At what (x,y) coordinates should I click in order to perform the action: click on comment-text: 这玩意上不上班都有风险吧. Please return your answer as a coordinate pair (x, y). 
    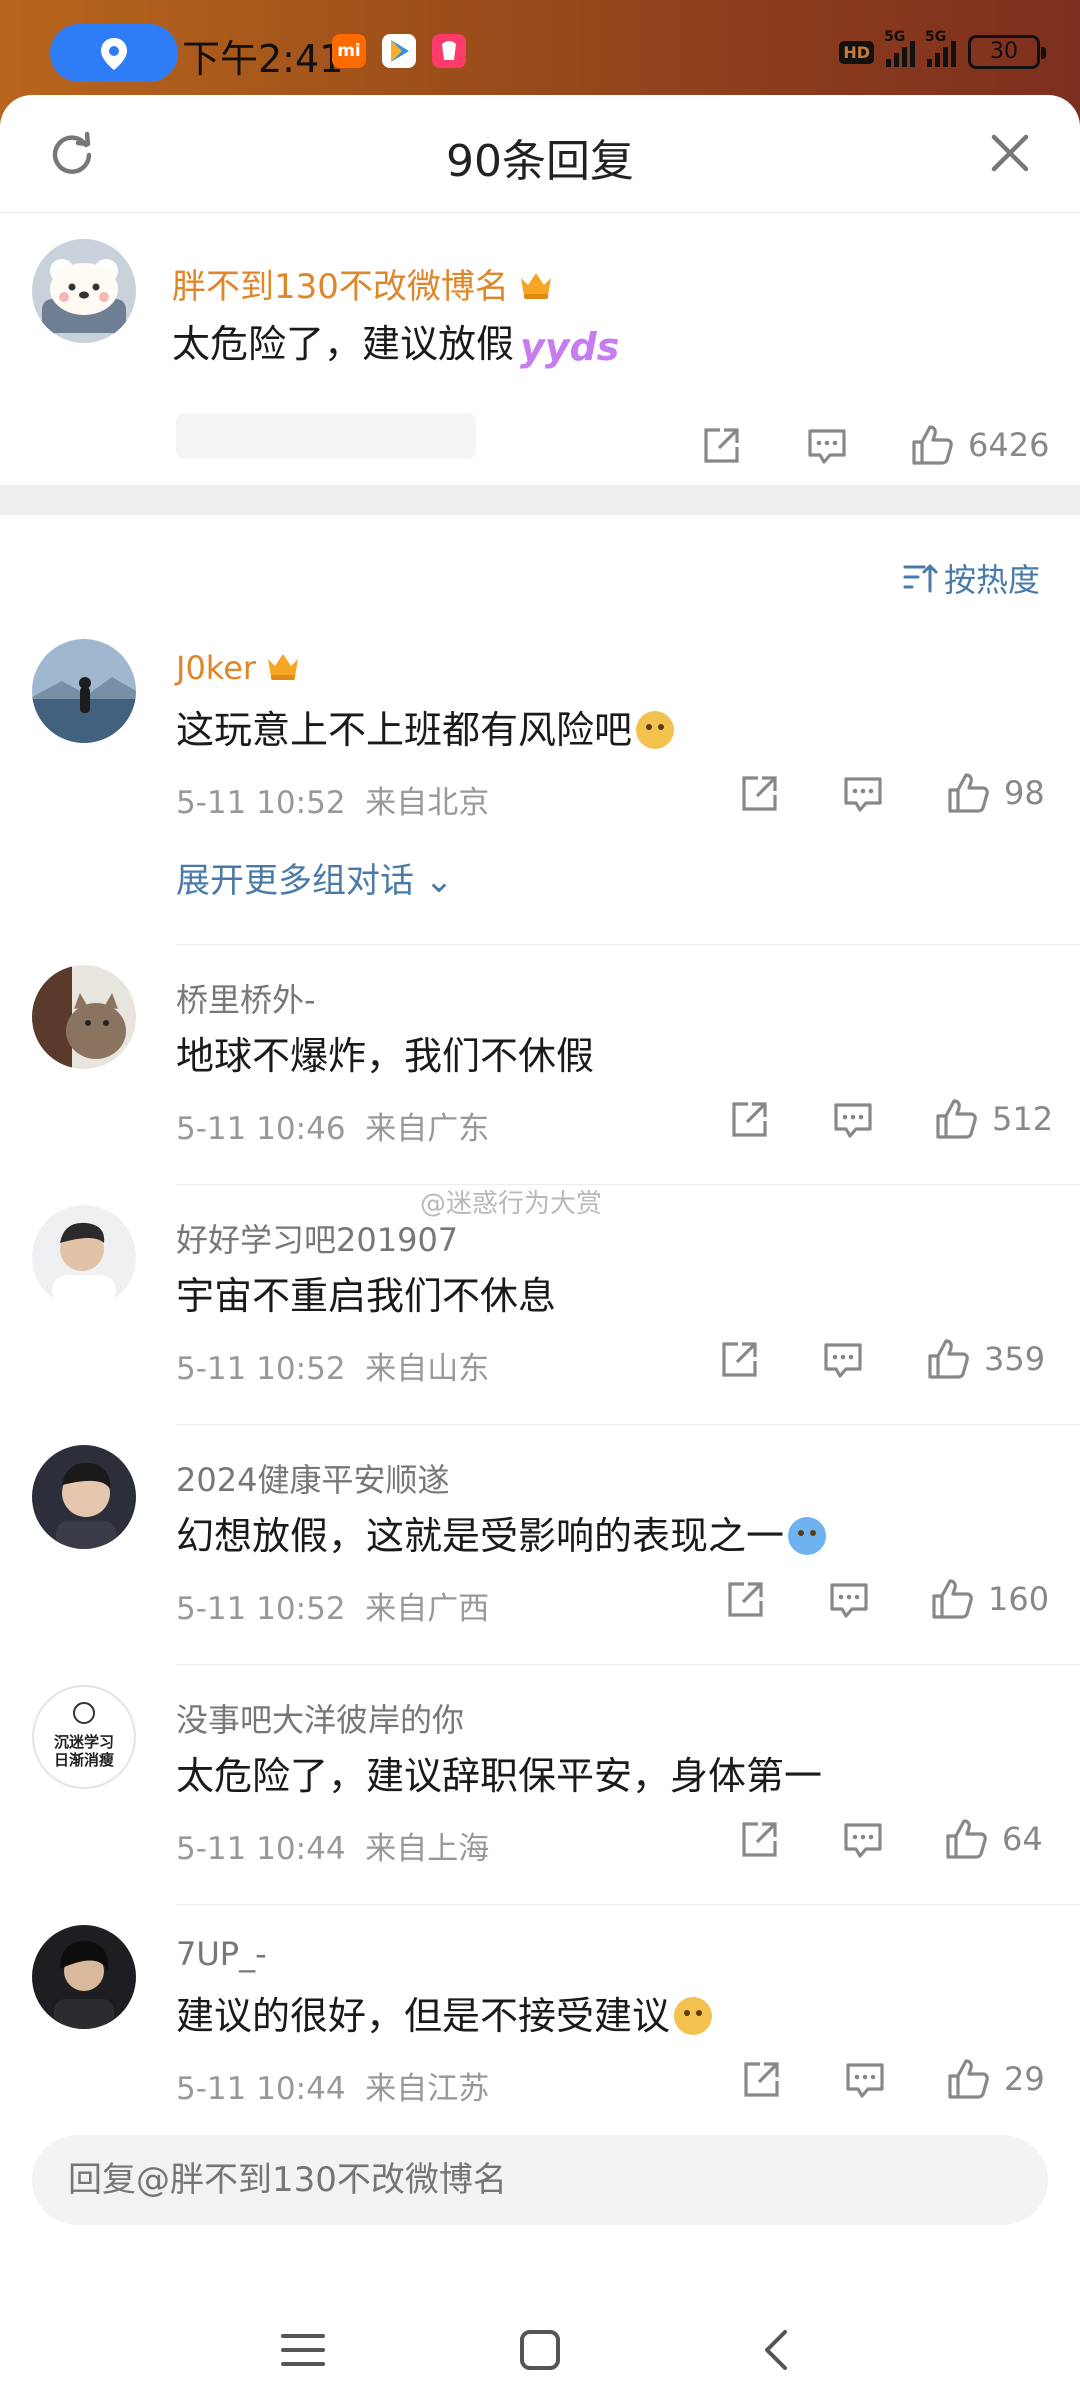
    Looking at the image, I should click on (425, 726).